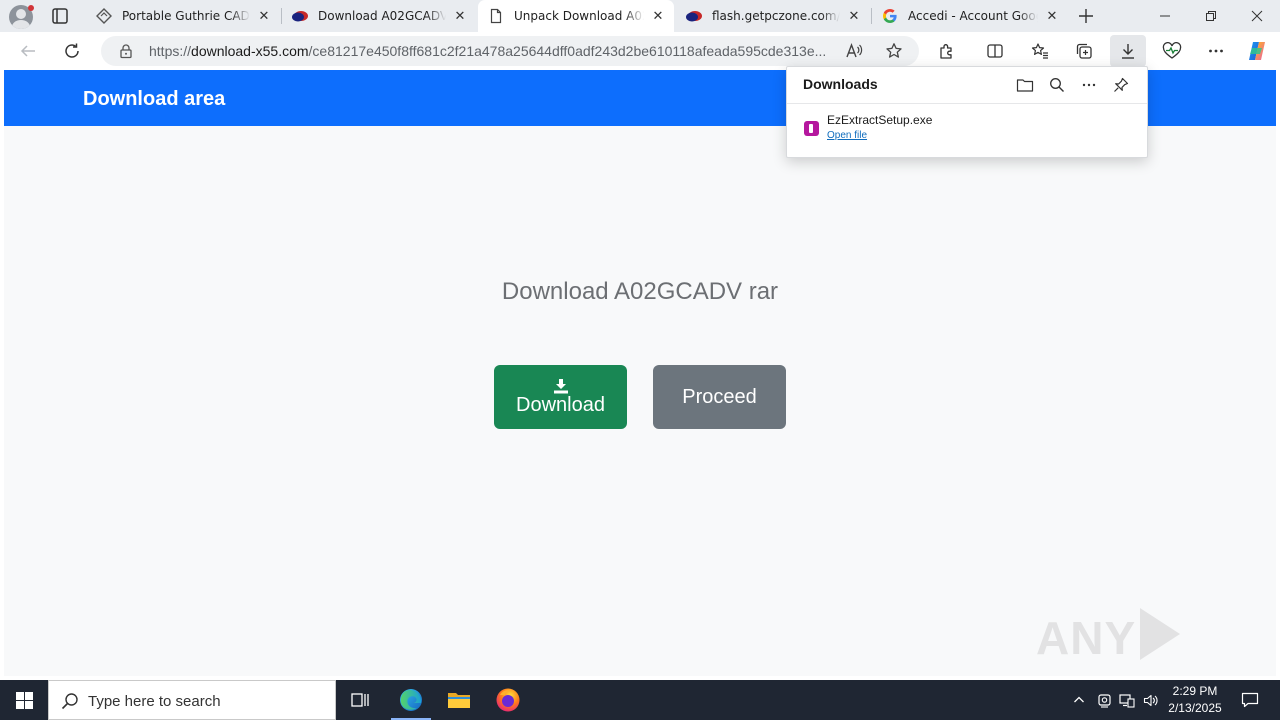  I want to click on refresh-button, so click(72, 51).